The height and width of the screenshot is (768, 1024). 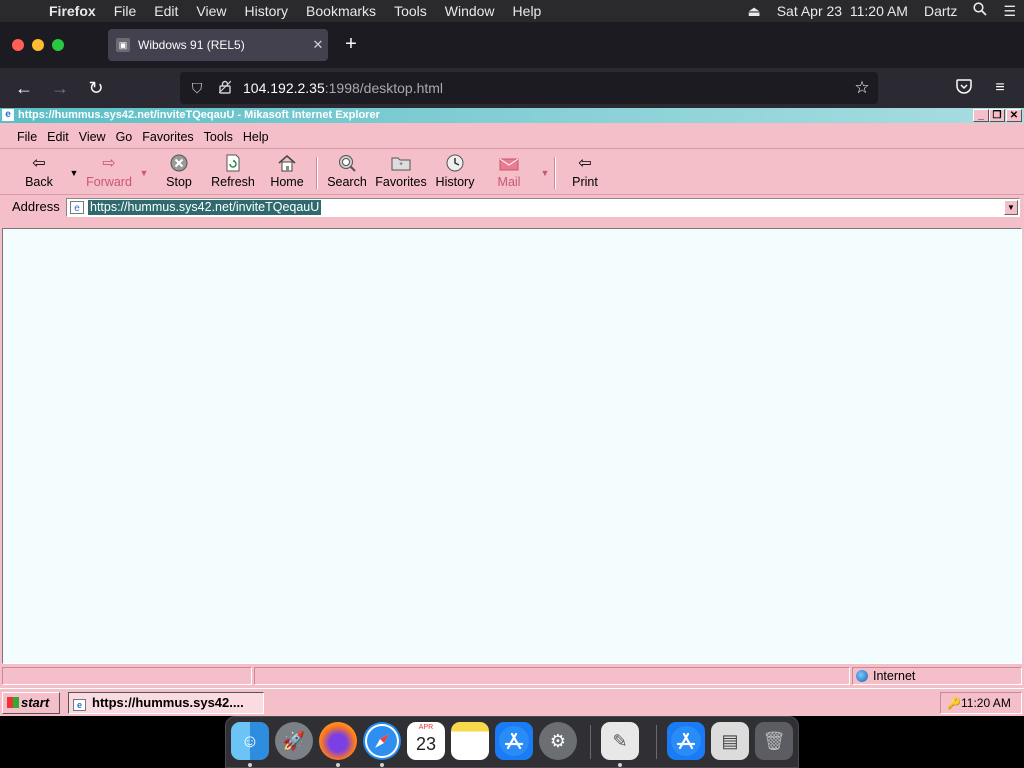 What do you see at coordinates (343, 88) in the screenshot?
I see `url-text: 104.192.2.35:1998/desktop.html` at bounding box center [343, 88].